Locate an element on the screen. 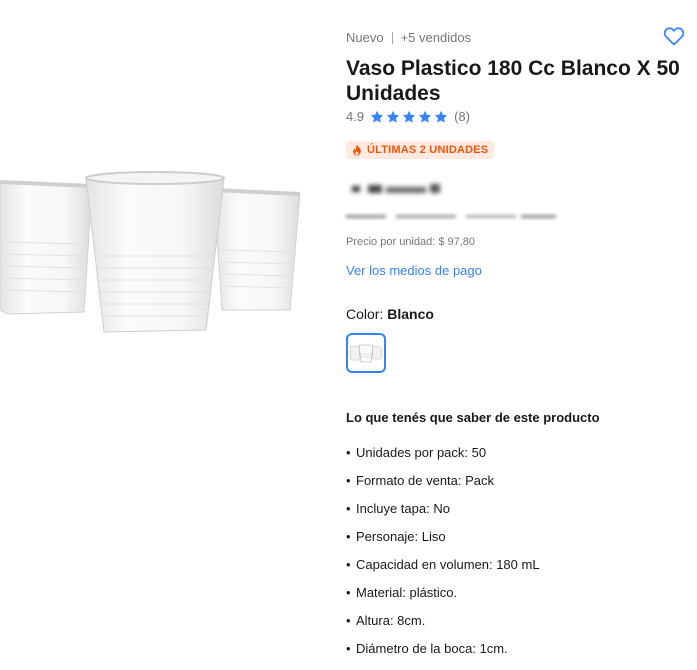  feature-item: • Material: plástico. is located at coordinates (443, 600).